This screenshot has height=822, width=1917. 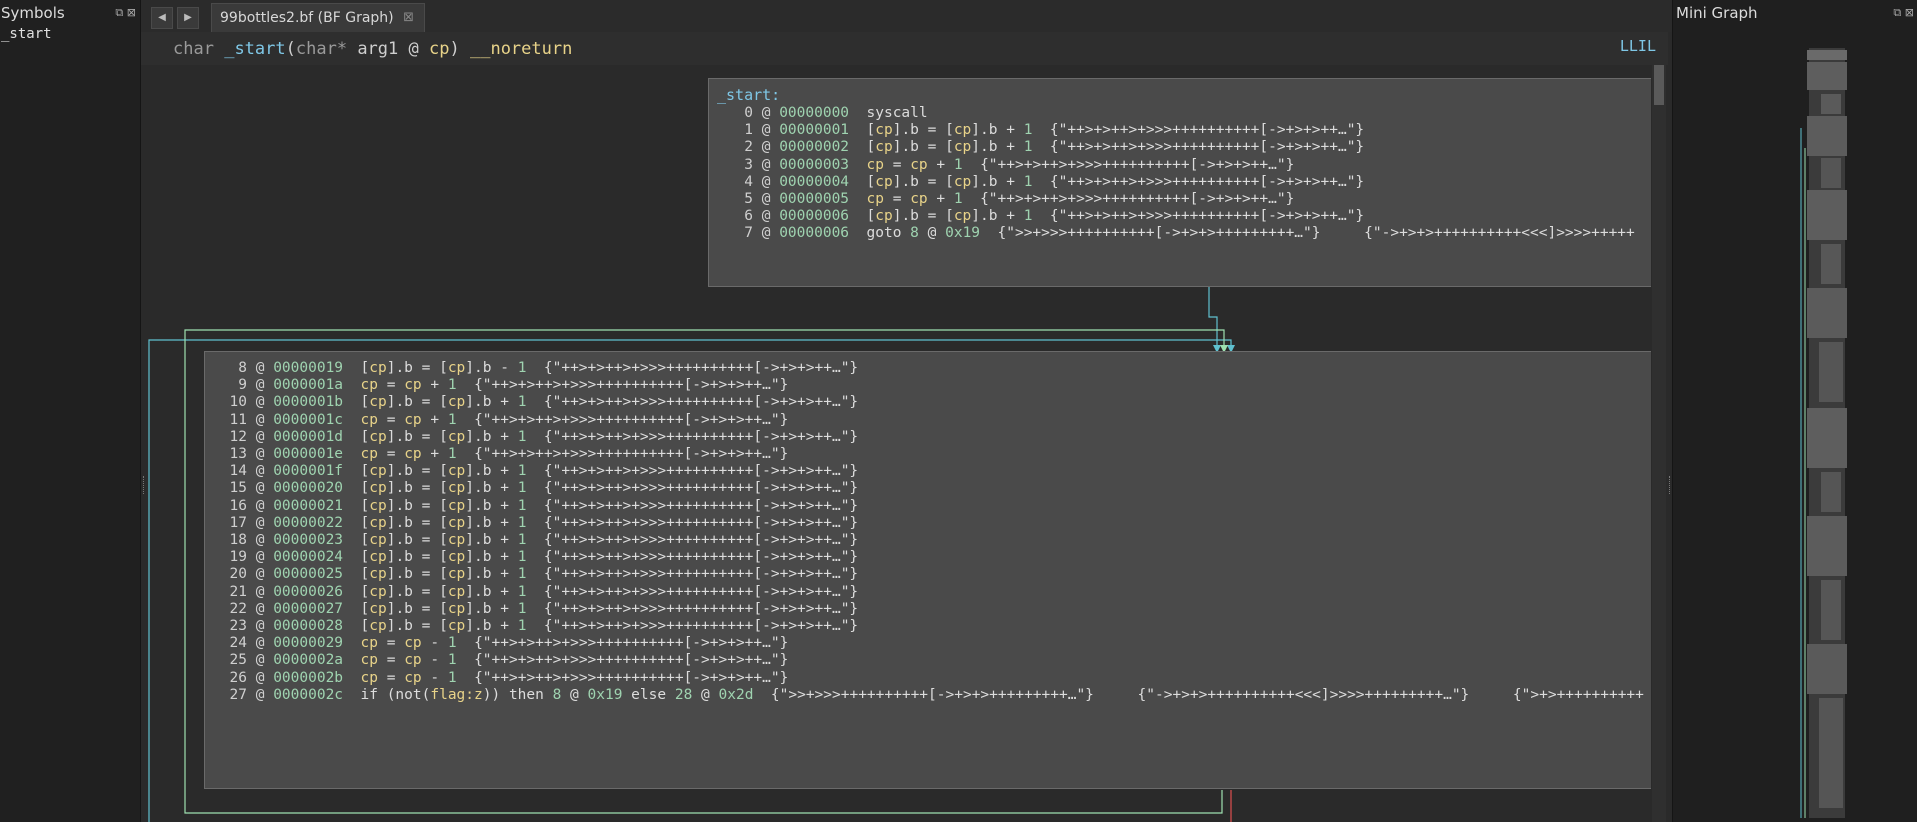 What do you see at coordinates (814, 147) in the screenshot?
I see `instruction-address: 00000002` at bounding box center [814, 147].